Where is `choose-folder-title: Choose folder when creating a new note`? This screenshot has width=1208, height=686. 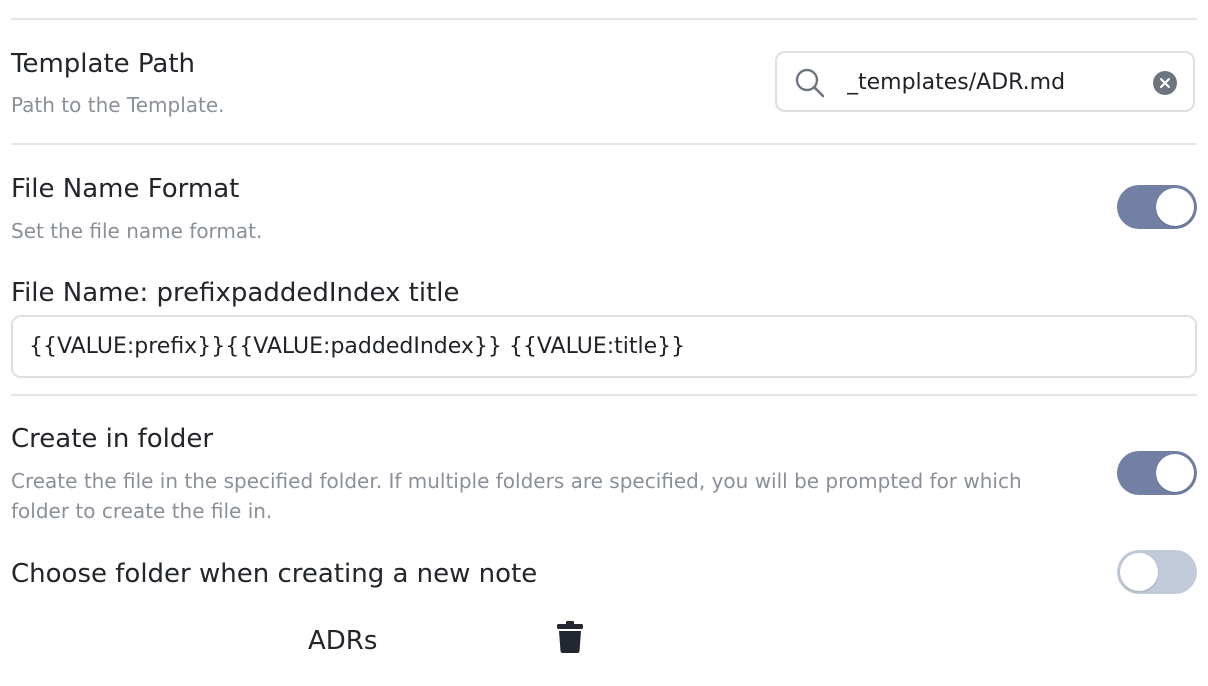 choose-folder-title: Choose folder when creating a new note is located at coordinates (274, 574).